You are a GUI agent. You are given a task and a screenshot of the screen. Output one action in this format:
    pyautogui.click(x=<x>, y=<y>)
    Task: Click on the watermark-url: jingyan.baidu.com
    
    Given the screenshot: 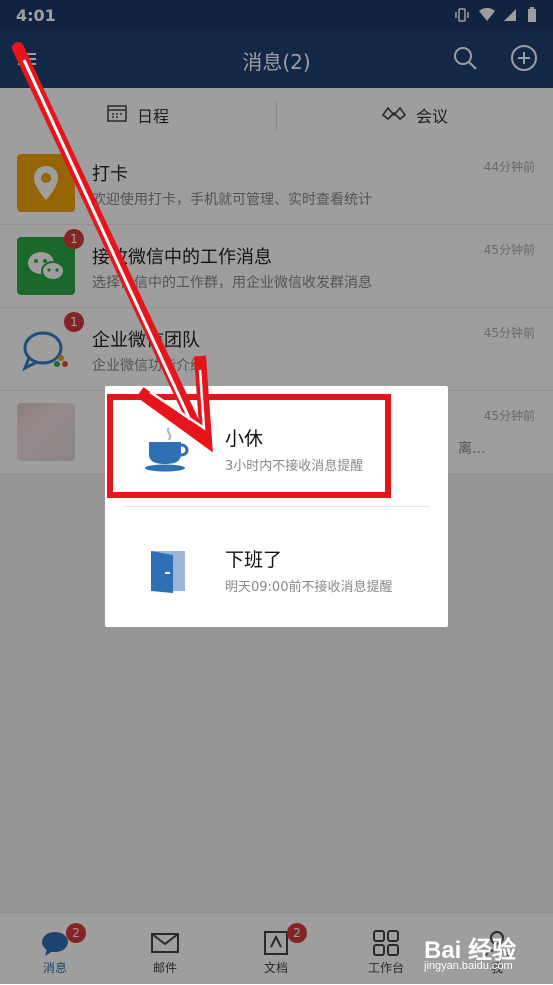 What is the action you would take?
    pyautogui.click(x=468, y=966)
    